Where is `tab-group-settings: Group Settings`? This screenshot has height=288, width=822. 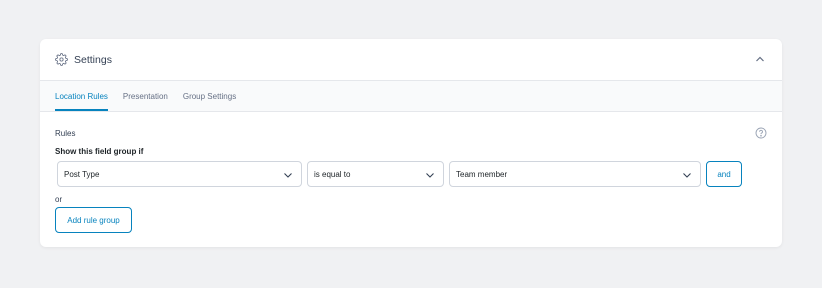
tab-group-settings: Group Settings is located at coordinates (209, 96).